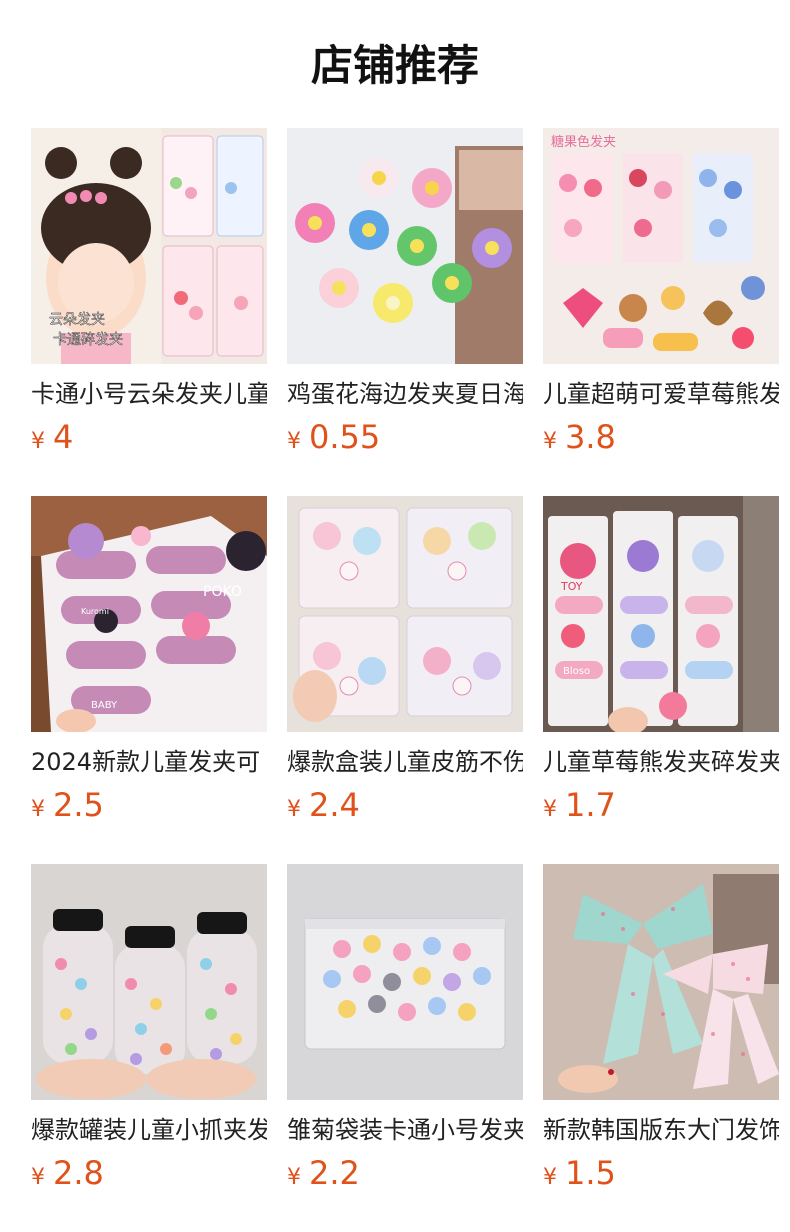  Describe the element at coordinates (405, 394) in the screenshot. I see `product-name: 鸡蛋花海边发夹夏日海` at that location.